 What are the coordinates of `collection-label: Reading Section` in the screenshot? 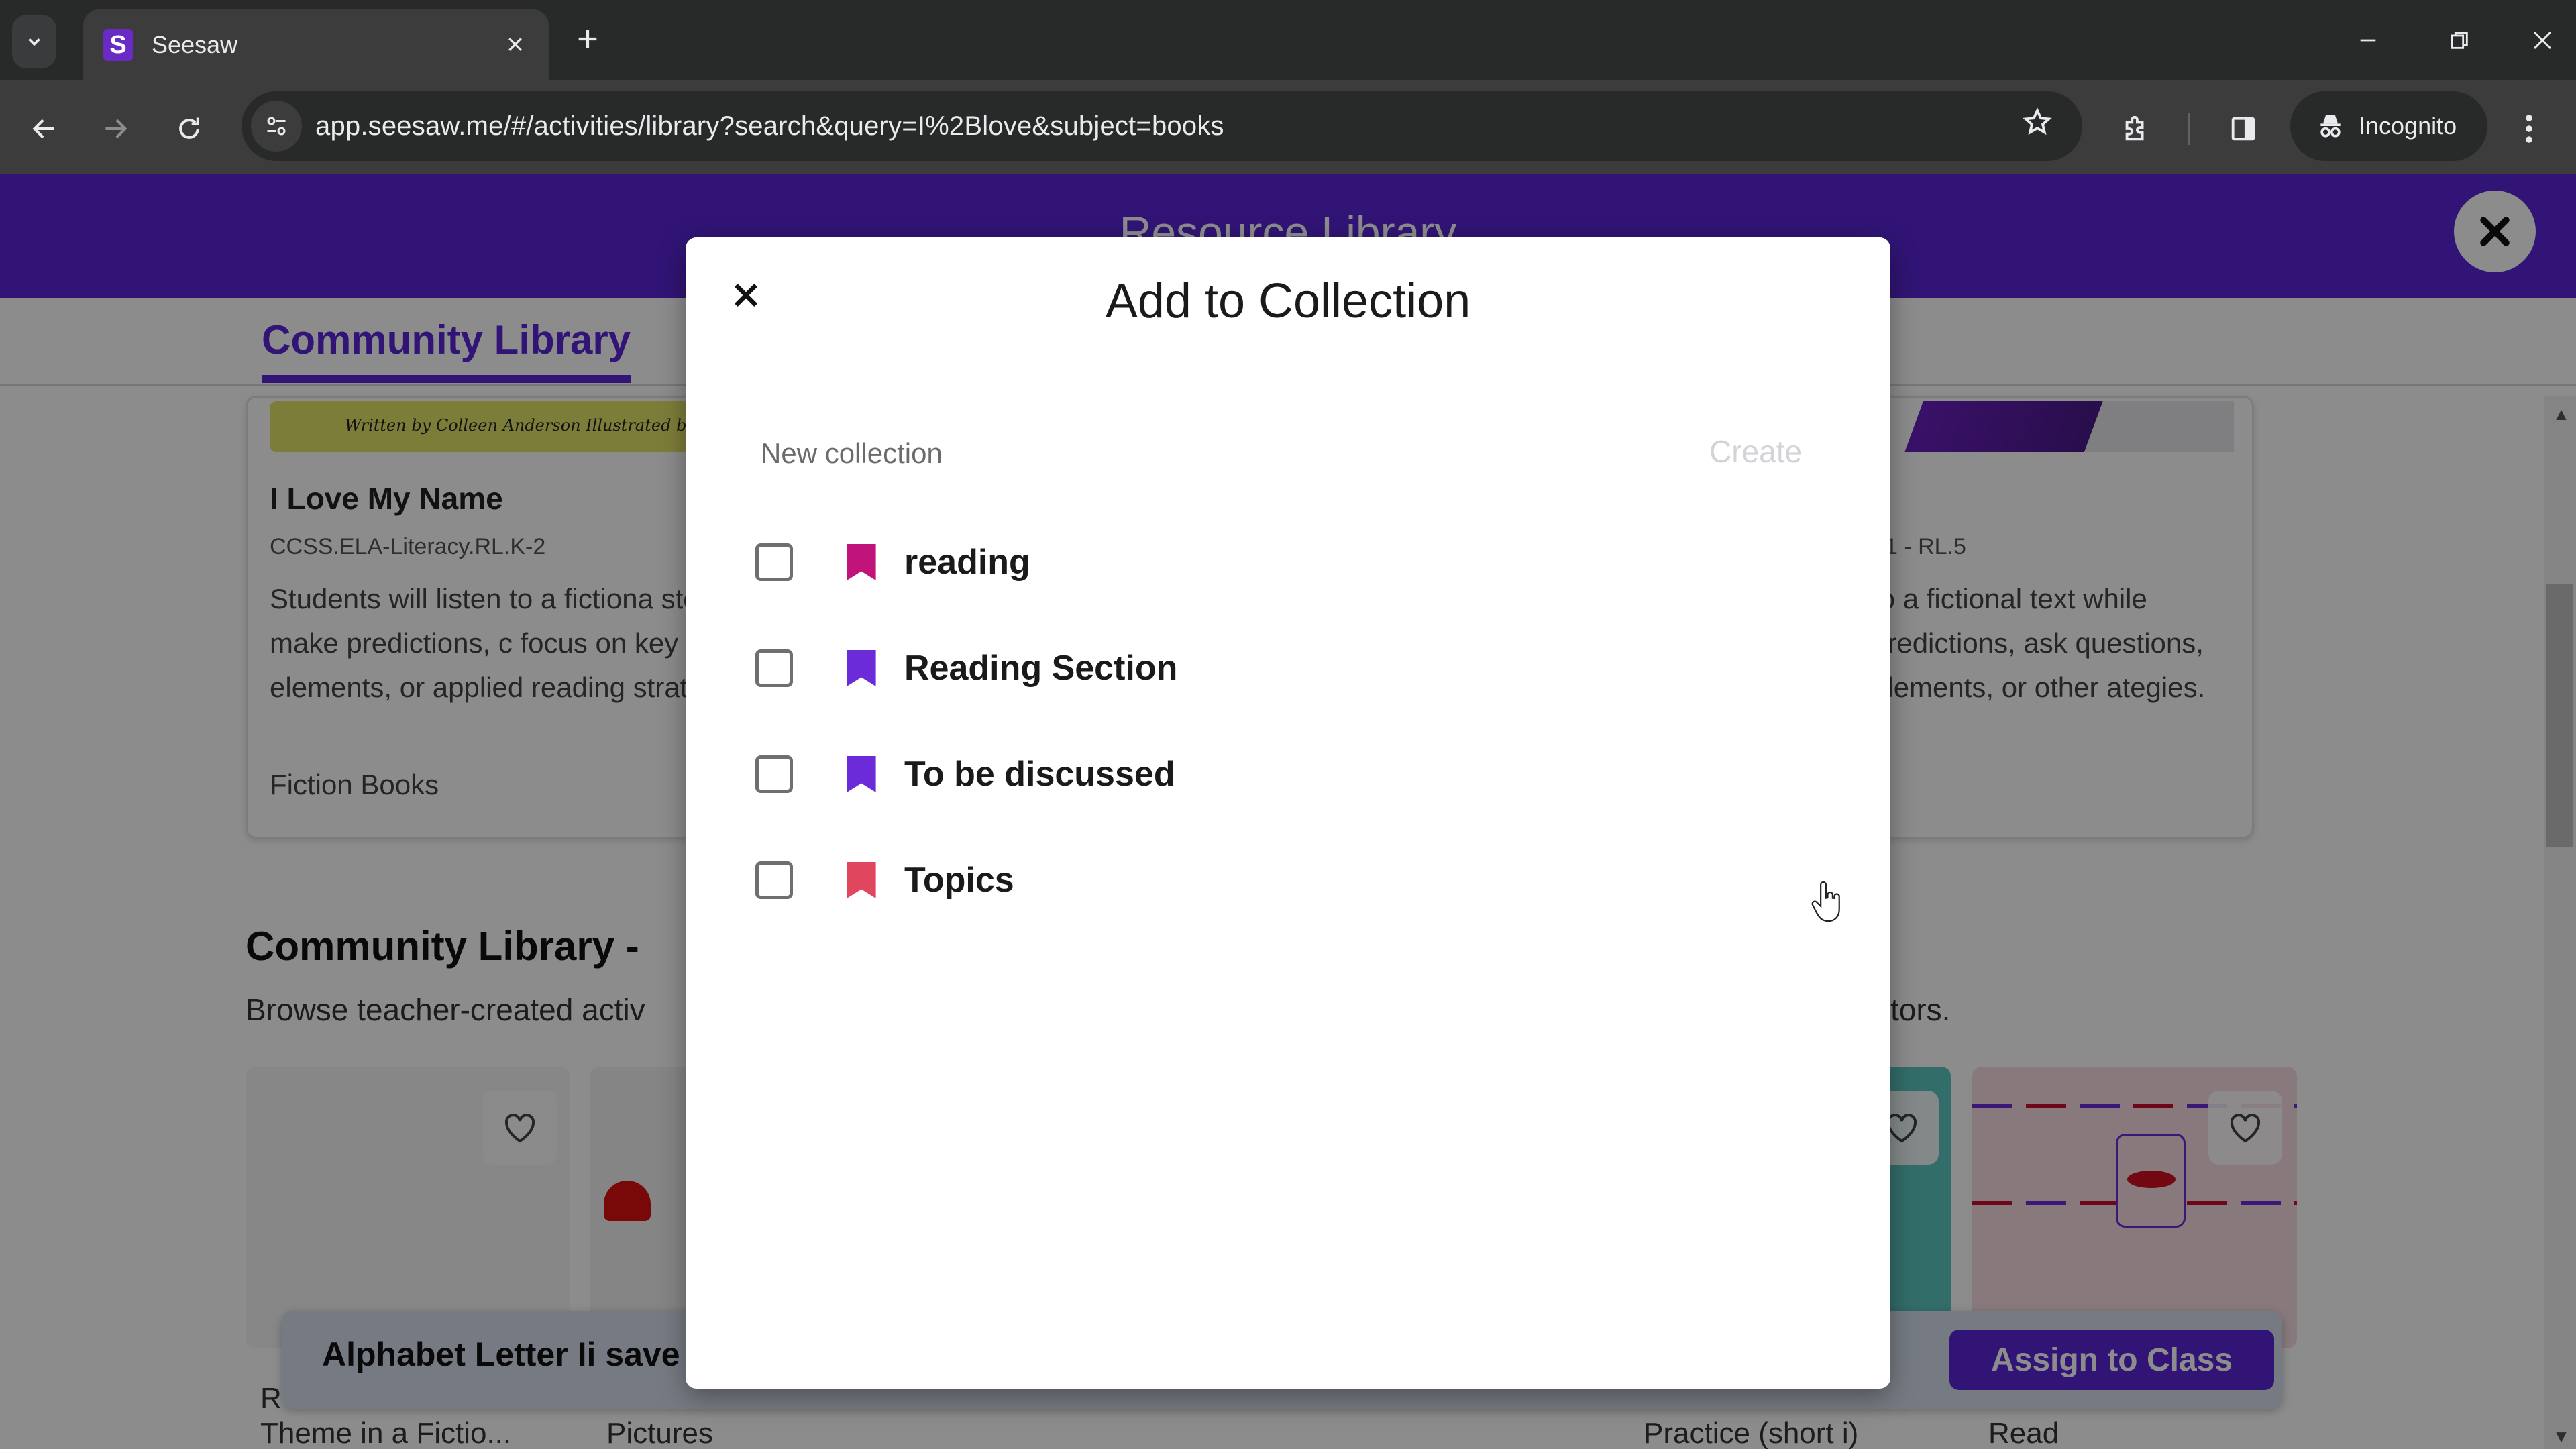 It's located at (1041, 668).